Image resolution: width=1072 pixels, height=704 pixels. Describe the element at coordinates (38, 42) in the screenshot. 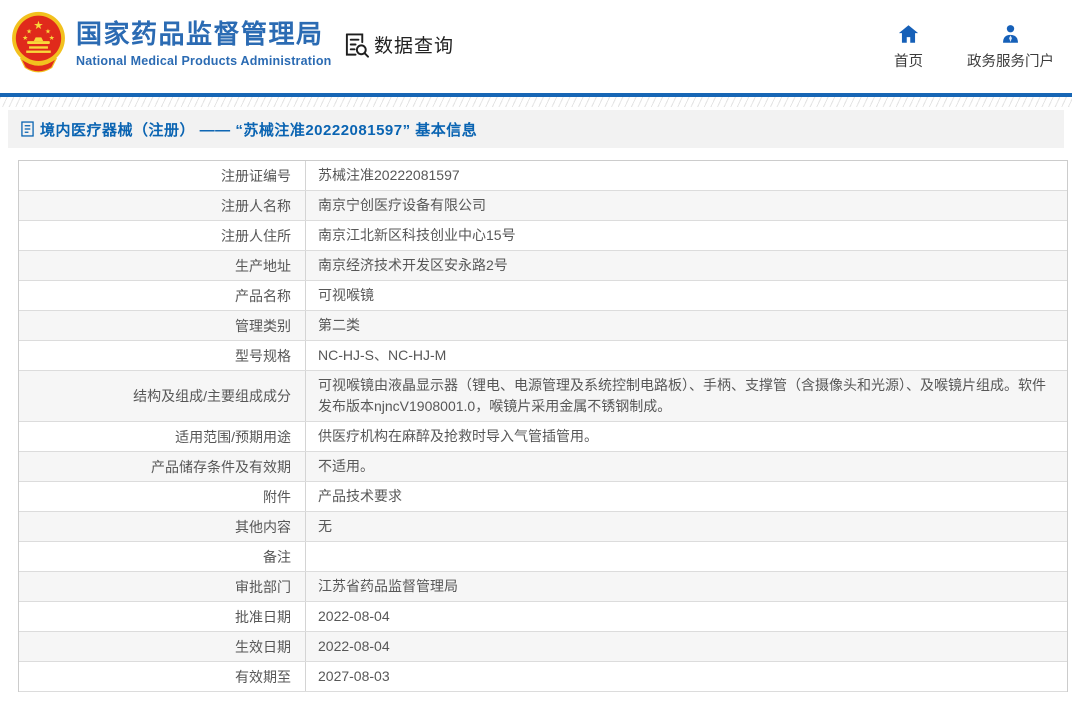

I see `national-emblem-logo: ★ ★ ★ ★ ★` at that location.